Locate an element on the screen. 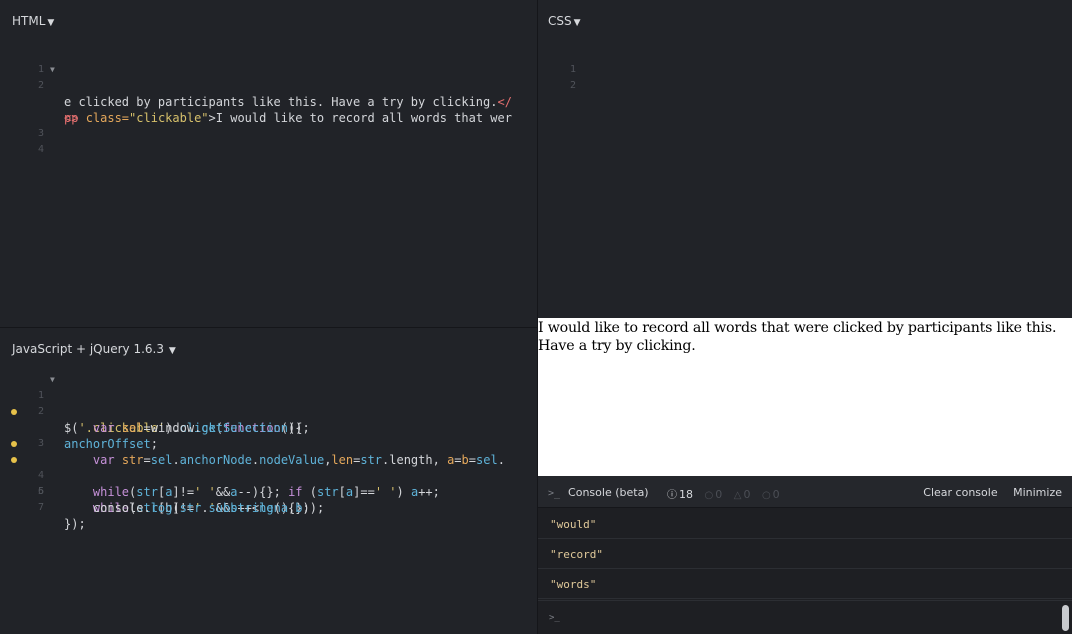  css-pane-title: CSS is located at coordinates (560, 21).